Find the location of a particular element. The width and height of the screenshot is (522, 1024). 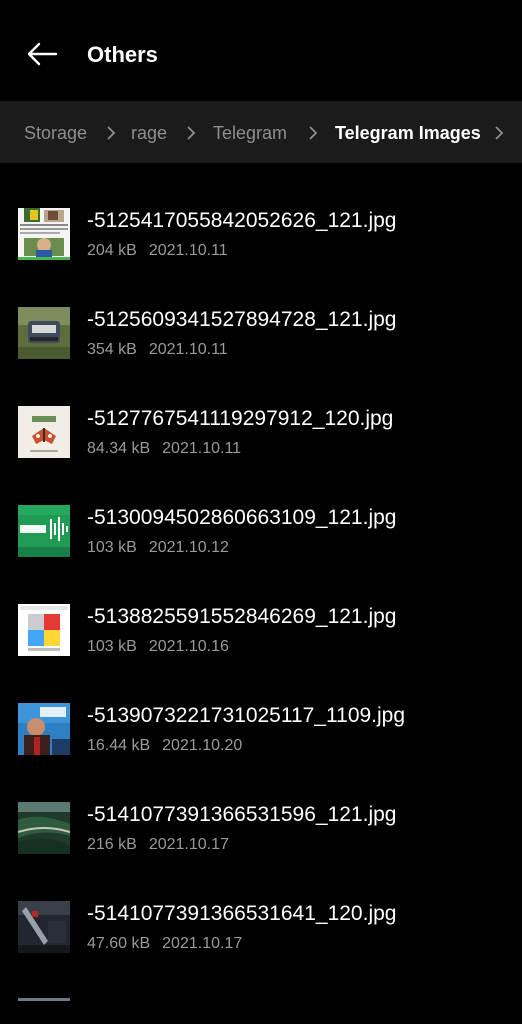

file-meta: 103 kB 2021.10.12 is located at coordinates (158, 548).